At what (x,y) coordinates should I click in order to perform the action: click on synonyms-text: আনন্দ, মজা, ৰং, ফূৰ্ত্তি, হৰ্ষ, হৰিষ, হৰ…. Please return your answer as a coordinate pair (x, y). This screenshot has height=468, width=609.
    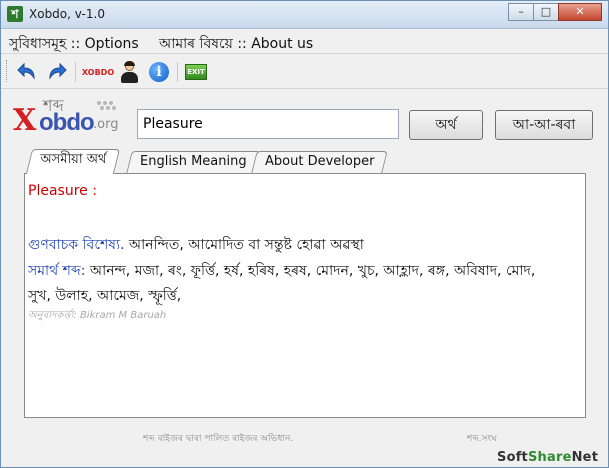
    Looking at the image, I should click on (310, 271).